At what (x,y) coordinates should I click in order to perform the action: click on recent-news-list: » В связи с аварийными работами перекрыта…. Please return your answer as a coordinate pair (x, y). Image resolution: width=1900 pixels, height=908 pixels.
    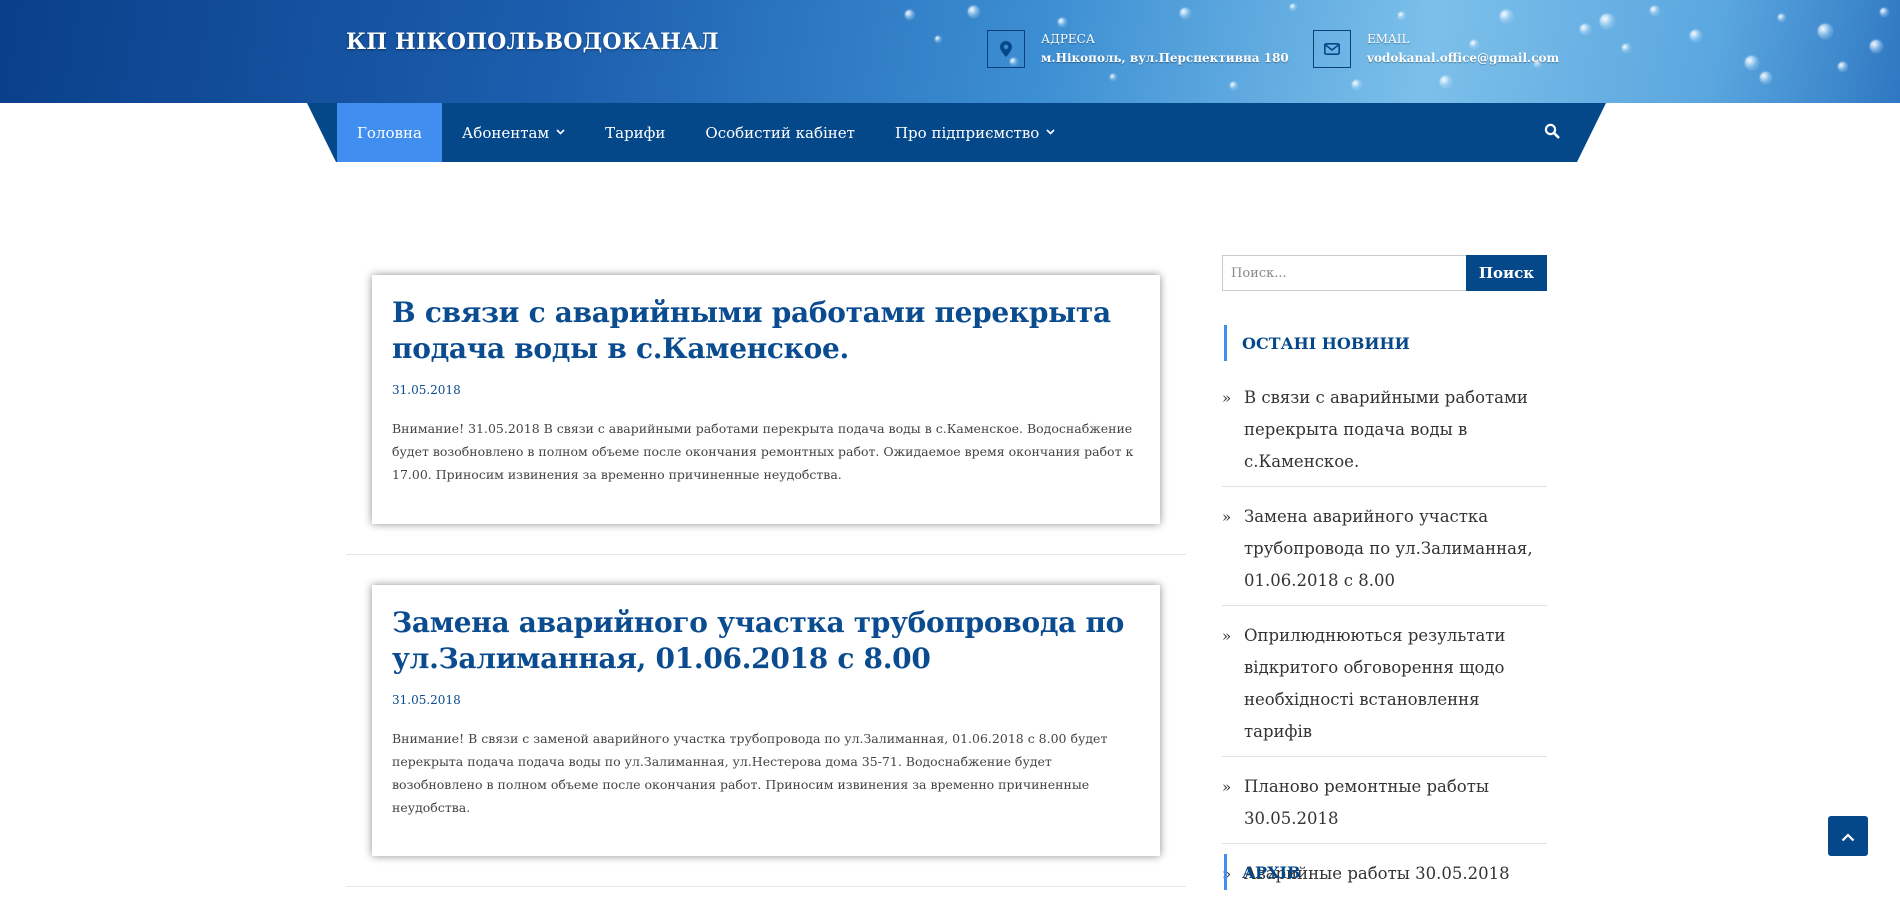
    Looking at the image, I should click on (1384, 643).